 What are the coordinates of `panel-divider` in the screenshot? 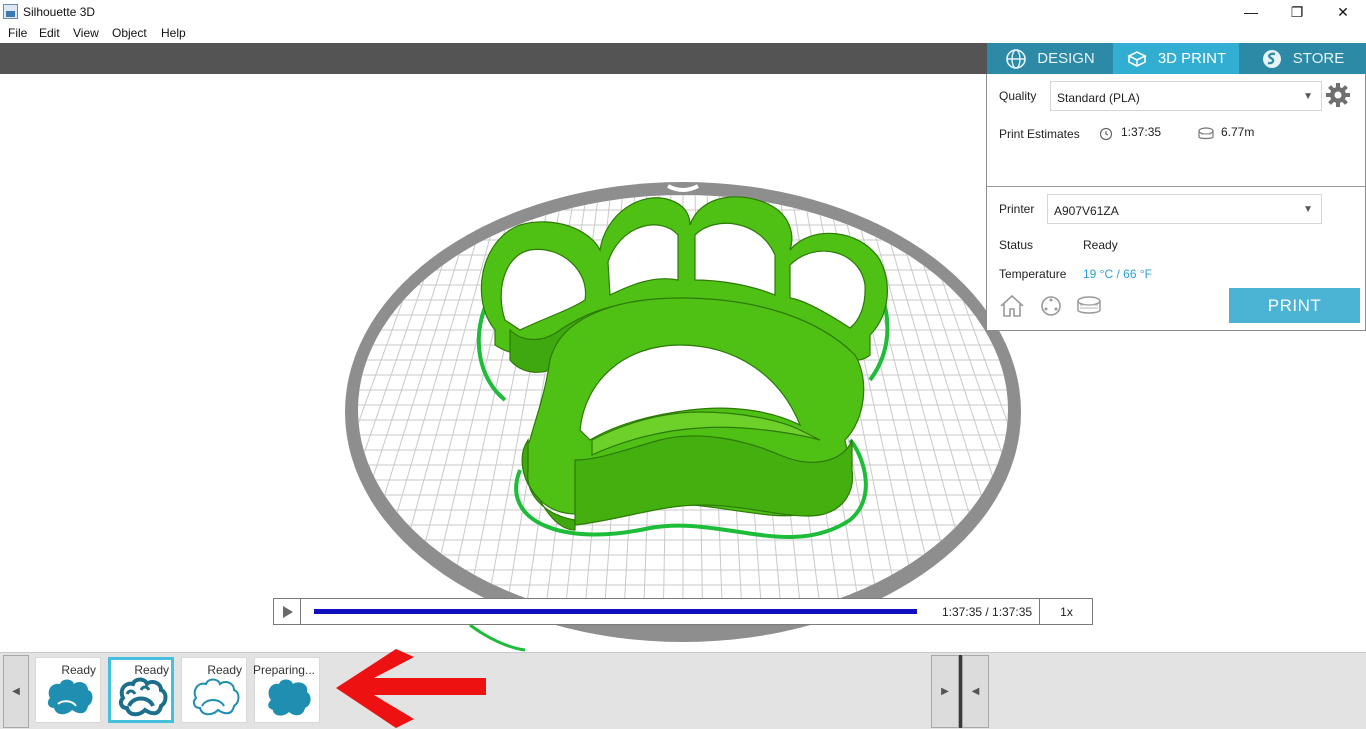 It's located at (1176, 186).